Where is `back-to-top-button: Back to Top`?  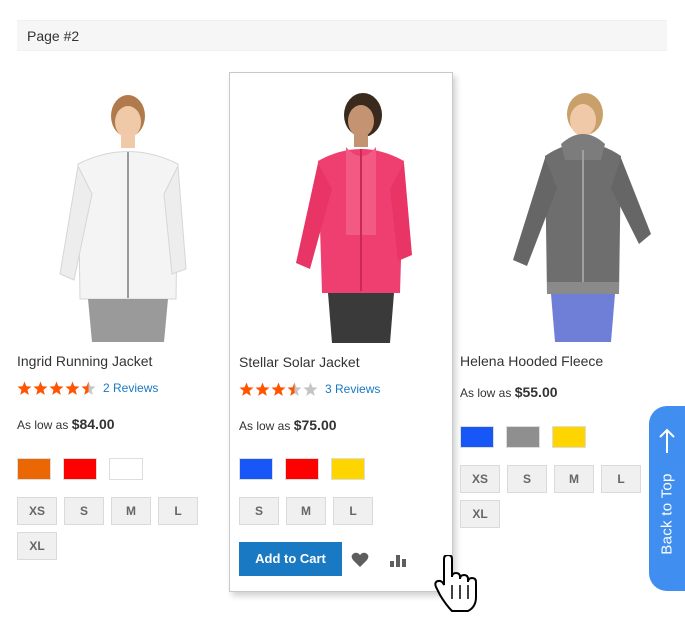 back-to-top-button: Back to Top is located at coordinates (667, 498).